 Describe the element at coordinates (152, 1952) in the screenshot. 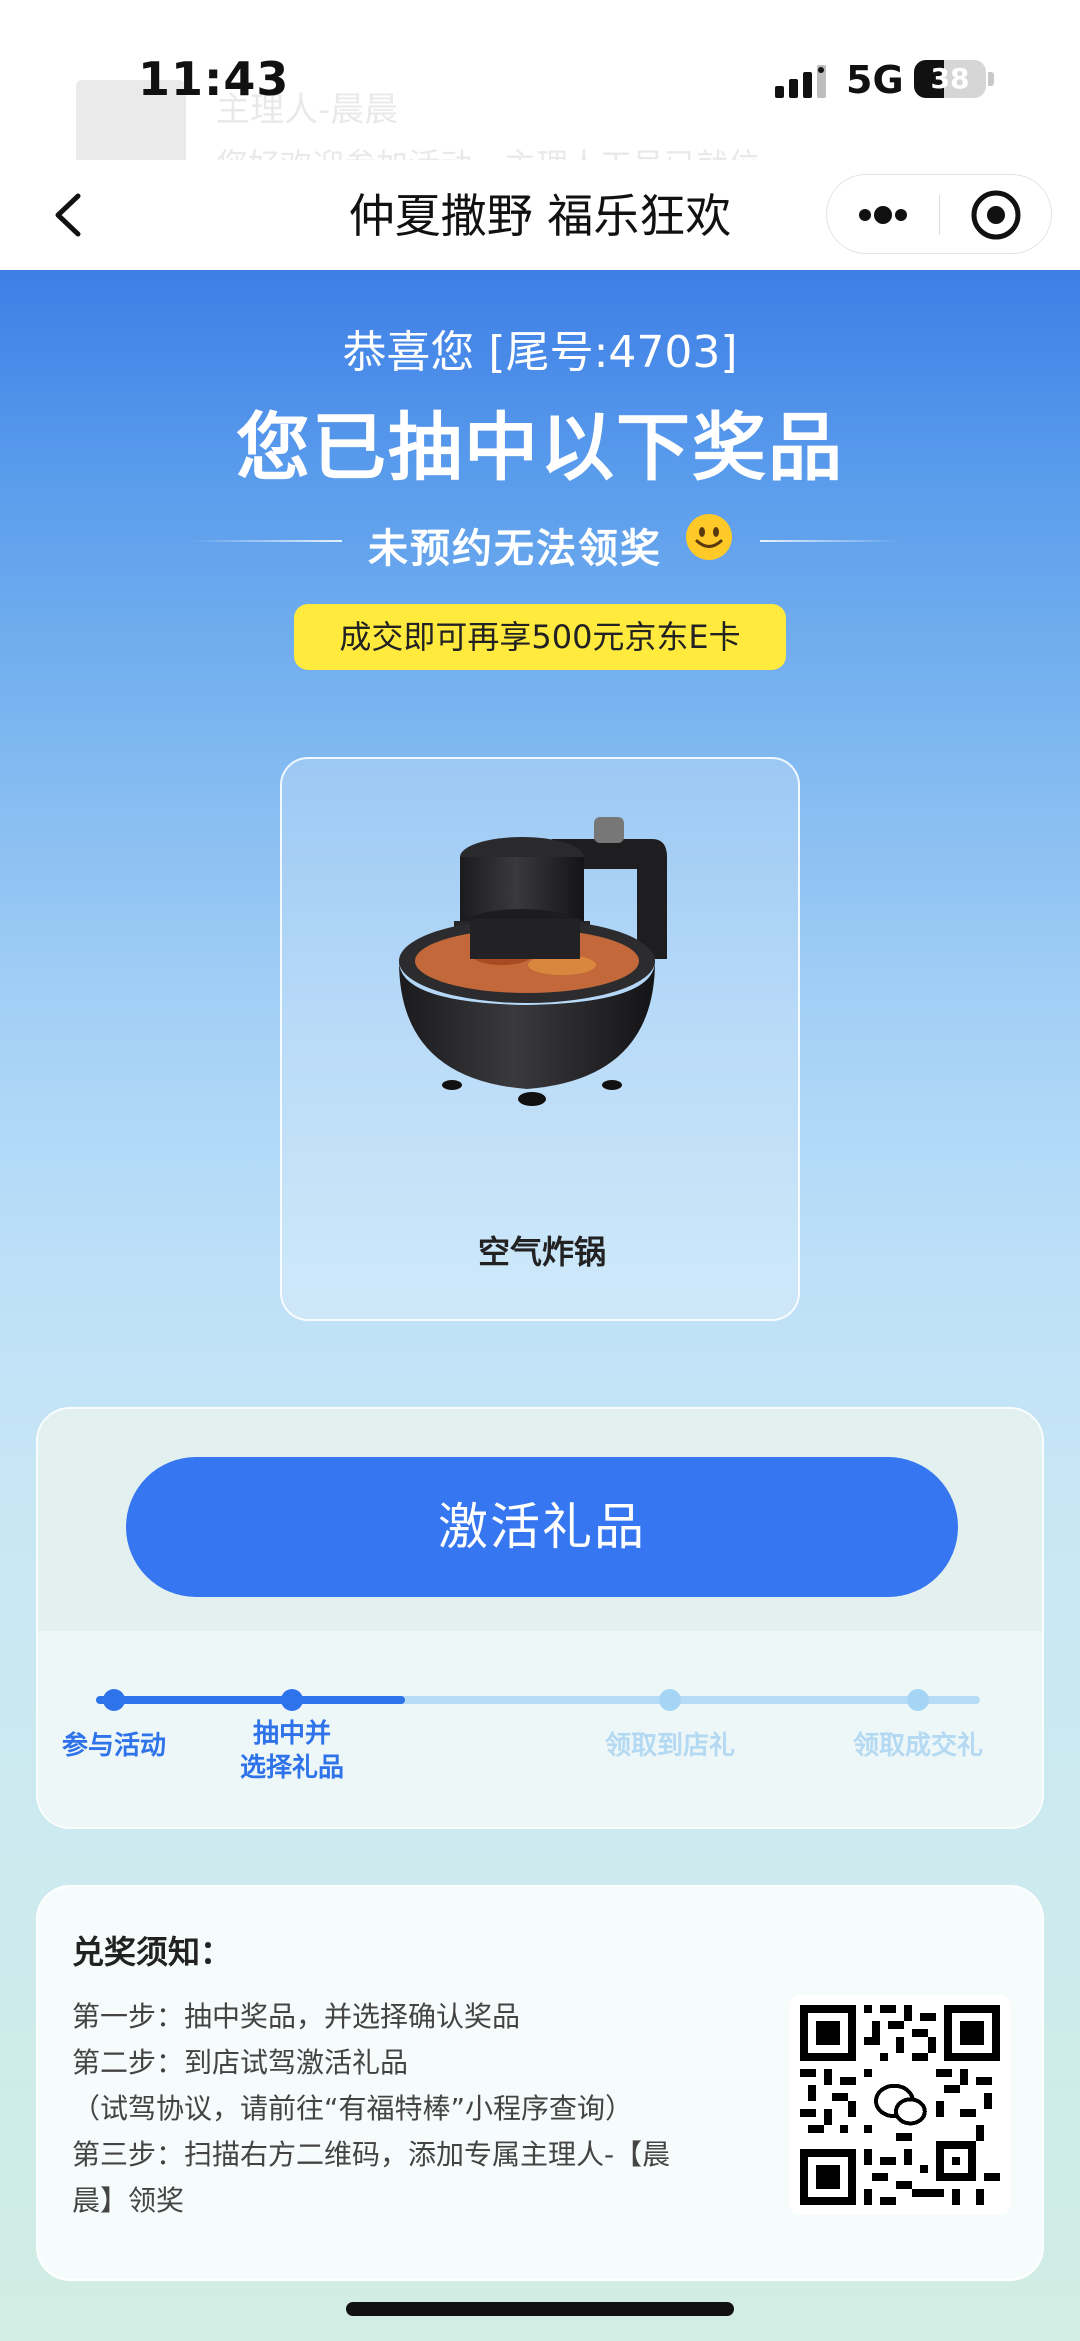

I see `rules-title: 兑奖须知：` at that location.